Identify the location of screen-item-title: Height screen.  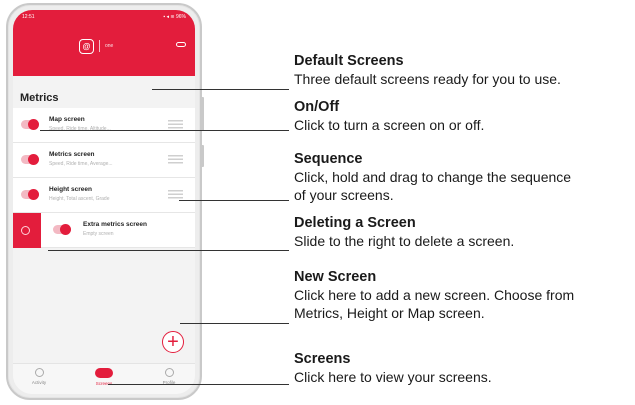
(70, 189).